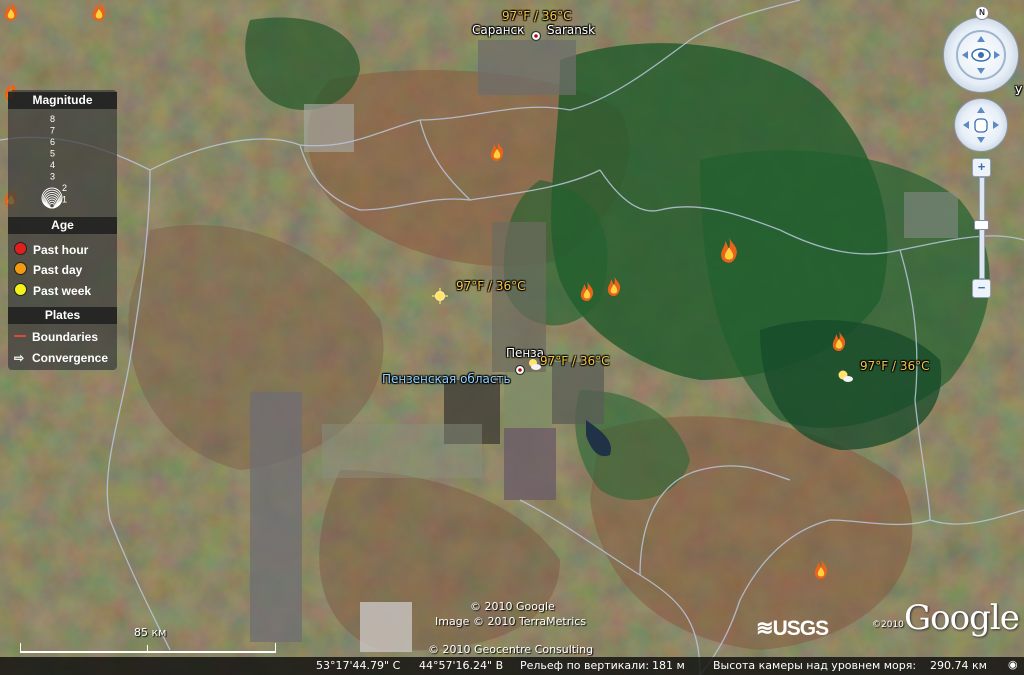  Describe the element at coordinates (792, 628) in the screenshot. I see `usgs-logo: ≋USGS` at that location.